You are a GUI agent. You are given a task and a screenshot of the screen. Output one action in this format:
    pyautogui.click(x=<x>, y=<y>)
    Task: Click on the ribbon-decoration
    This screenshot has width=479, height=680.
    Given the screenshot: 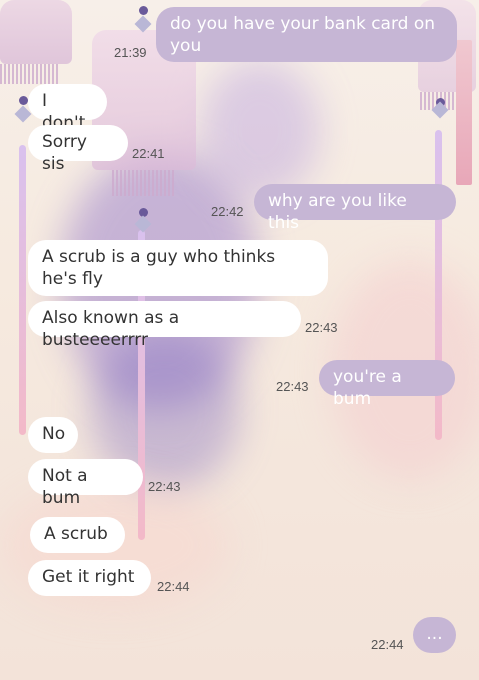 What is the action you would take?
    pyautogui.click(x=464, y=112)
    